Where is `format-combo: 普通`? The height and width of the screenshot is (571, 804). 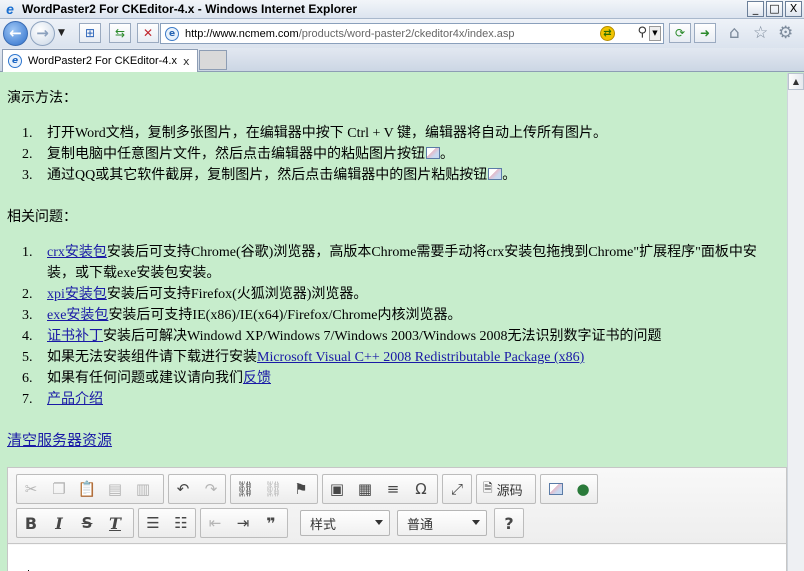 format-combo: 普通 is located at coordinates (442, 523).